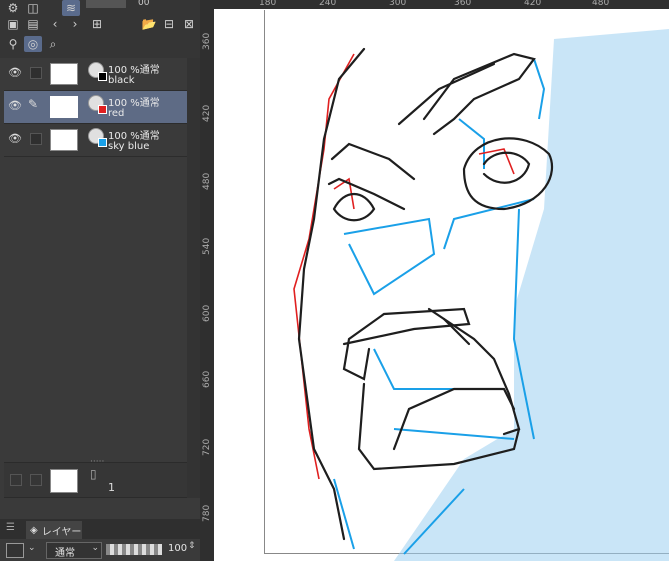  I want to click on layer-name: sky blue, so click(129, 146).